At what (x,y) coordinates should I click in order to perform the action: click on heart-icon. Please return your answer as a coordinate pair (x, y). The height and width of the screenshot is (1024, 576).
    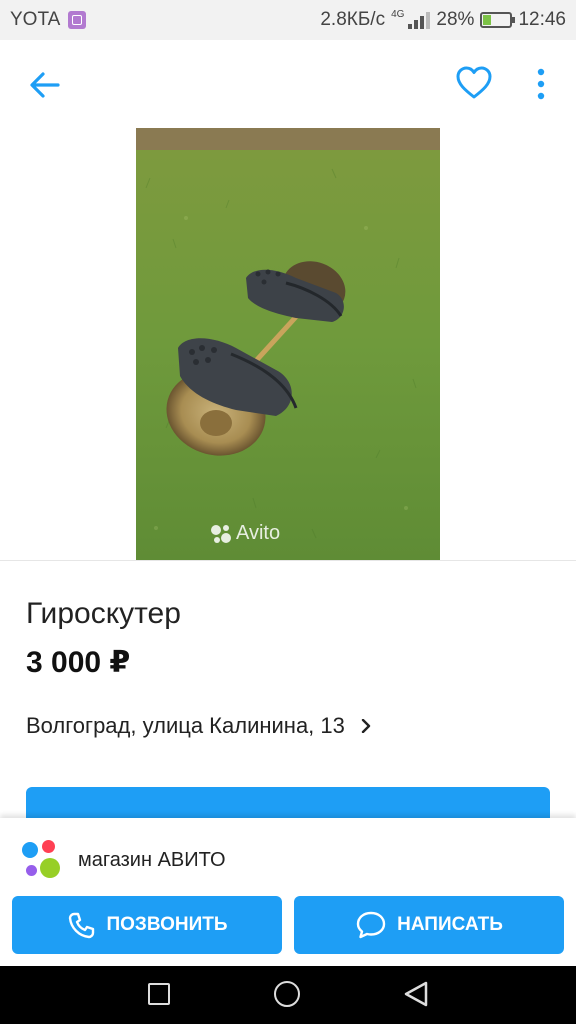
    Looking at the image, I should click on (474, 83).